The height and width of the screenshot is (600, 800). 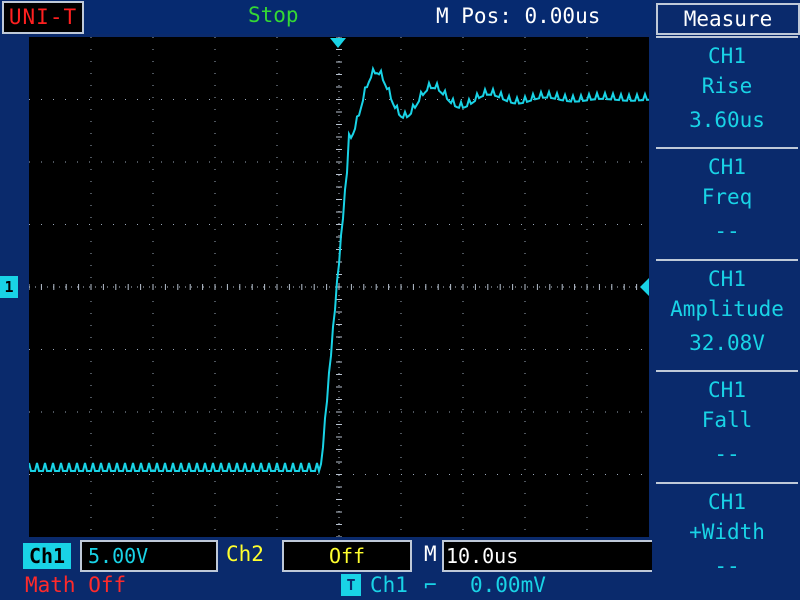 I want to click on measure-slot-value: 3.60us, so click(x=727, y=120).